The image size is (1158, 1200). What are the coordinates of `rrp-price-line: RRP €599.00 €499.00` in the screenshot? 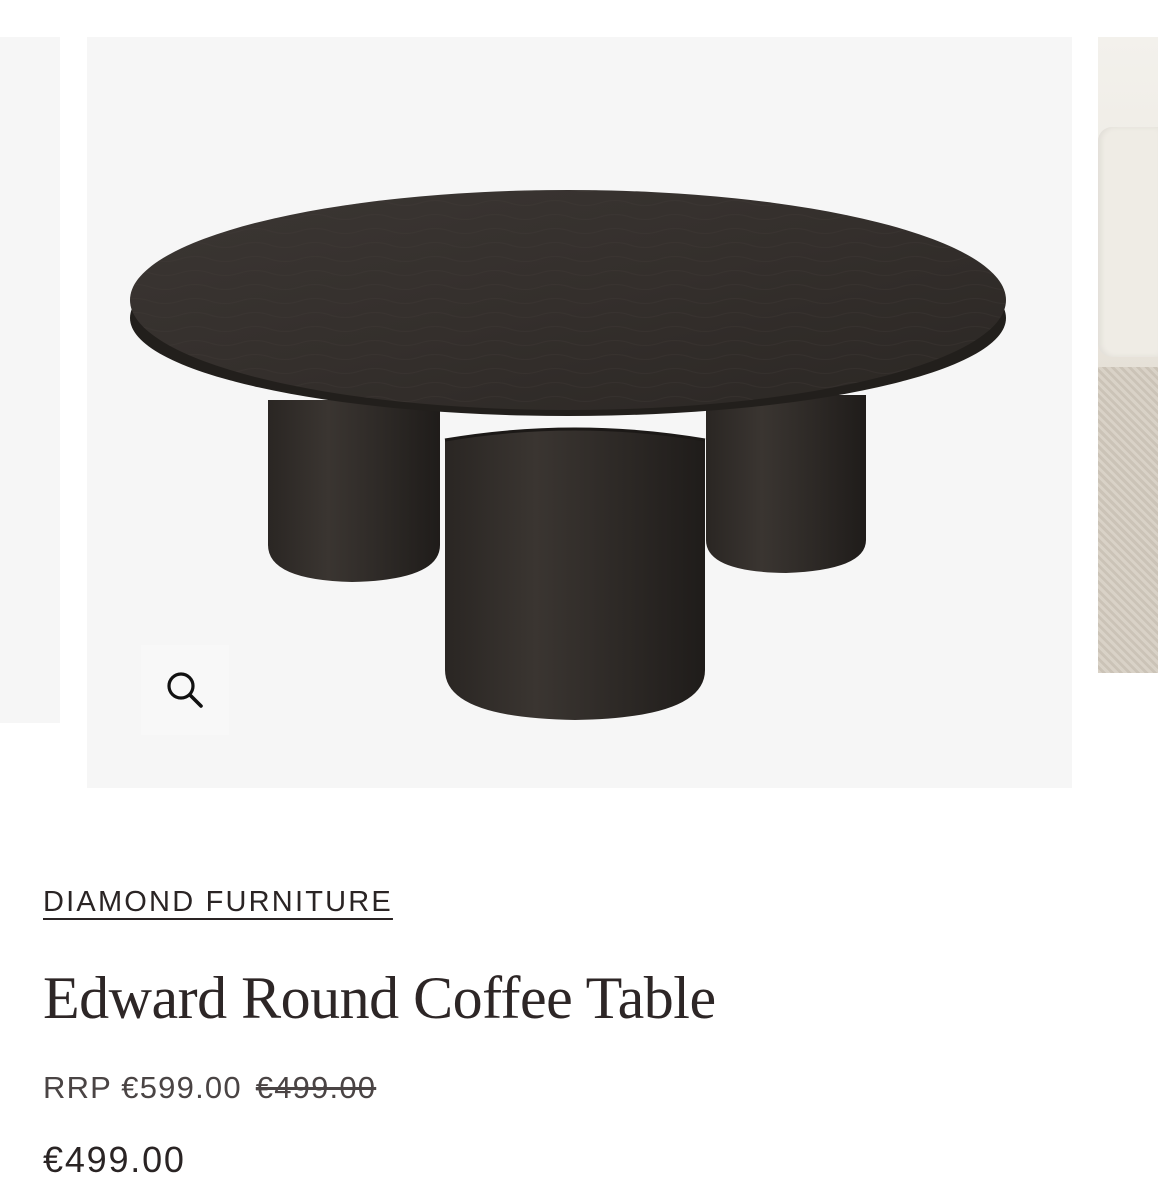 It's located at (209, 1088).